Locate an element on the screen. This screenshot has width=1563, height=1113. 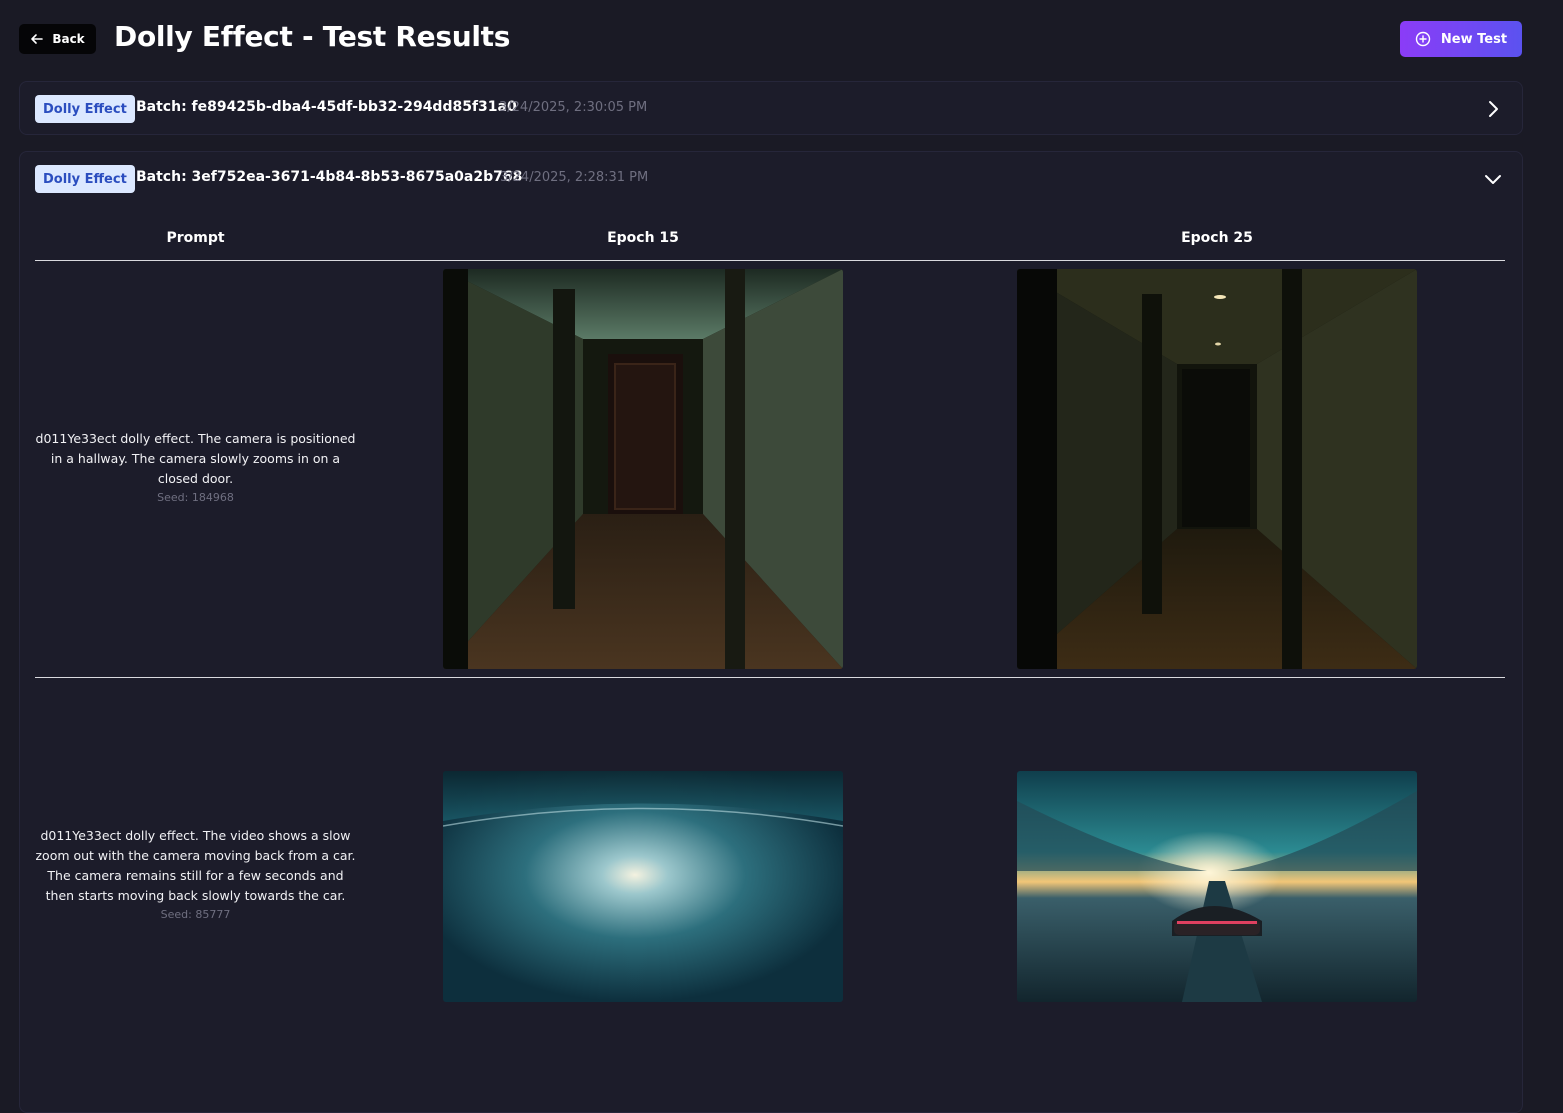
back-button: Back is located at coordinates (57, 39).